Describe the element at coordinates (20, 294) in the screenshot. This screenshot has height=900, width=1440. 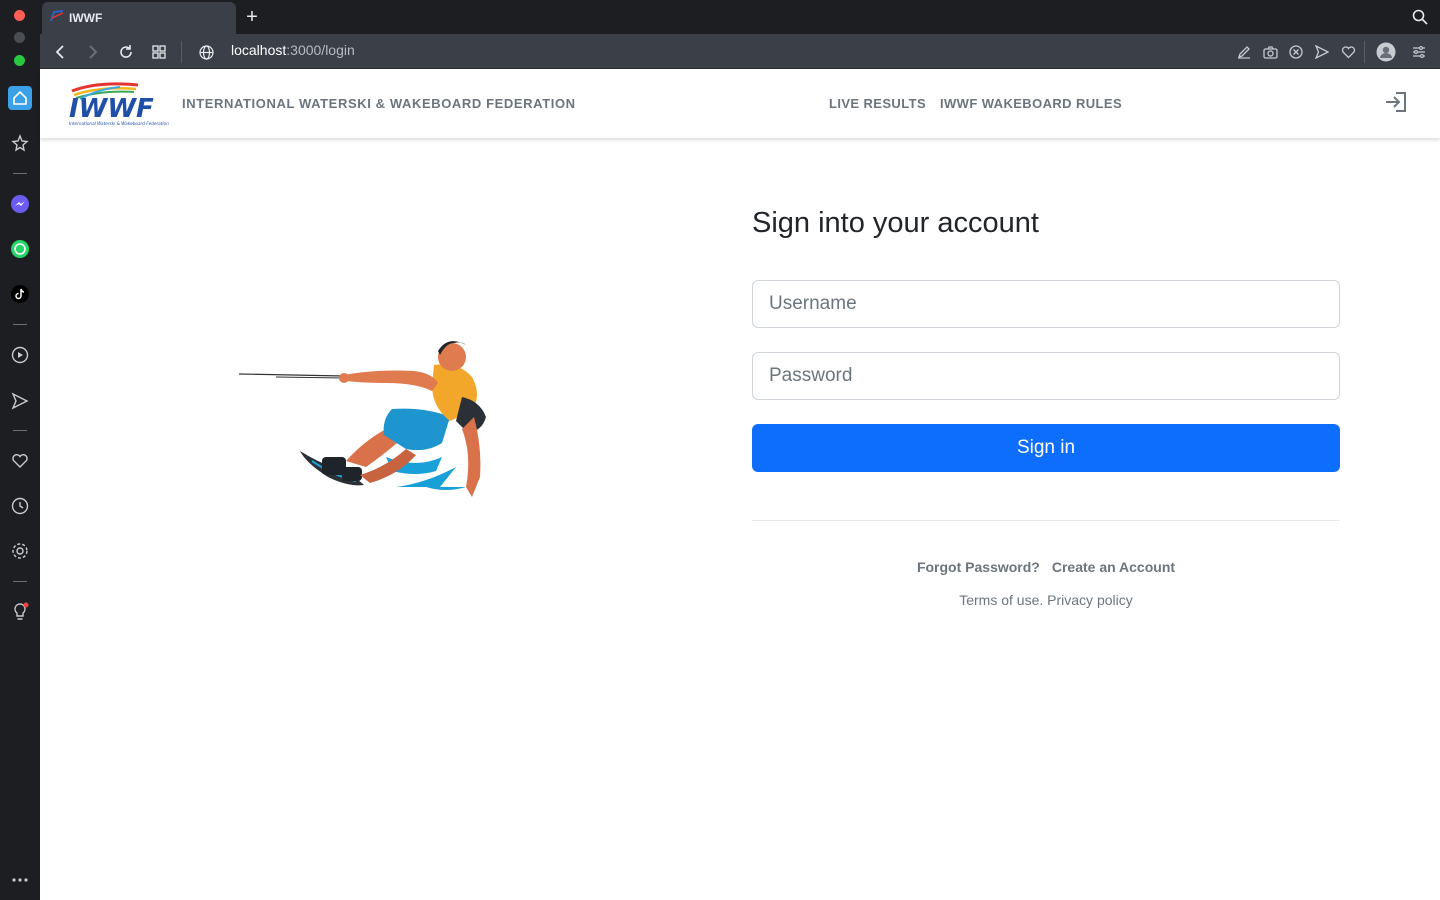
I see `tiktok-icon` at that location.